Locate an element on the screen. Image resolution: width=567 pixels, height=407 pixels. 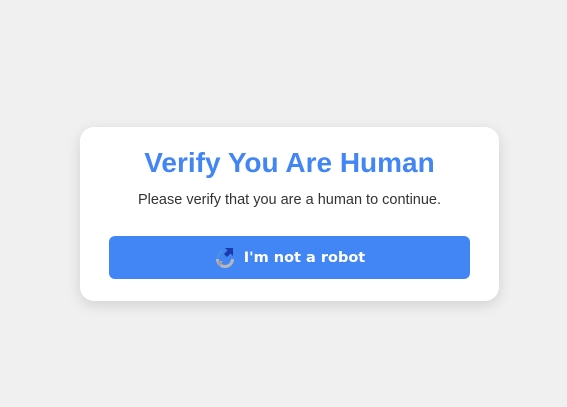
page-title: Verify You Are Human is located at coordinates (289, 162).